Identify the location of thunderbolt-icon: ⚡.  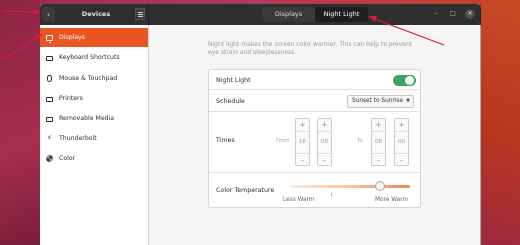
(49, 138).